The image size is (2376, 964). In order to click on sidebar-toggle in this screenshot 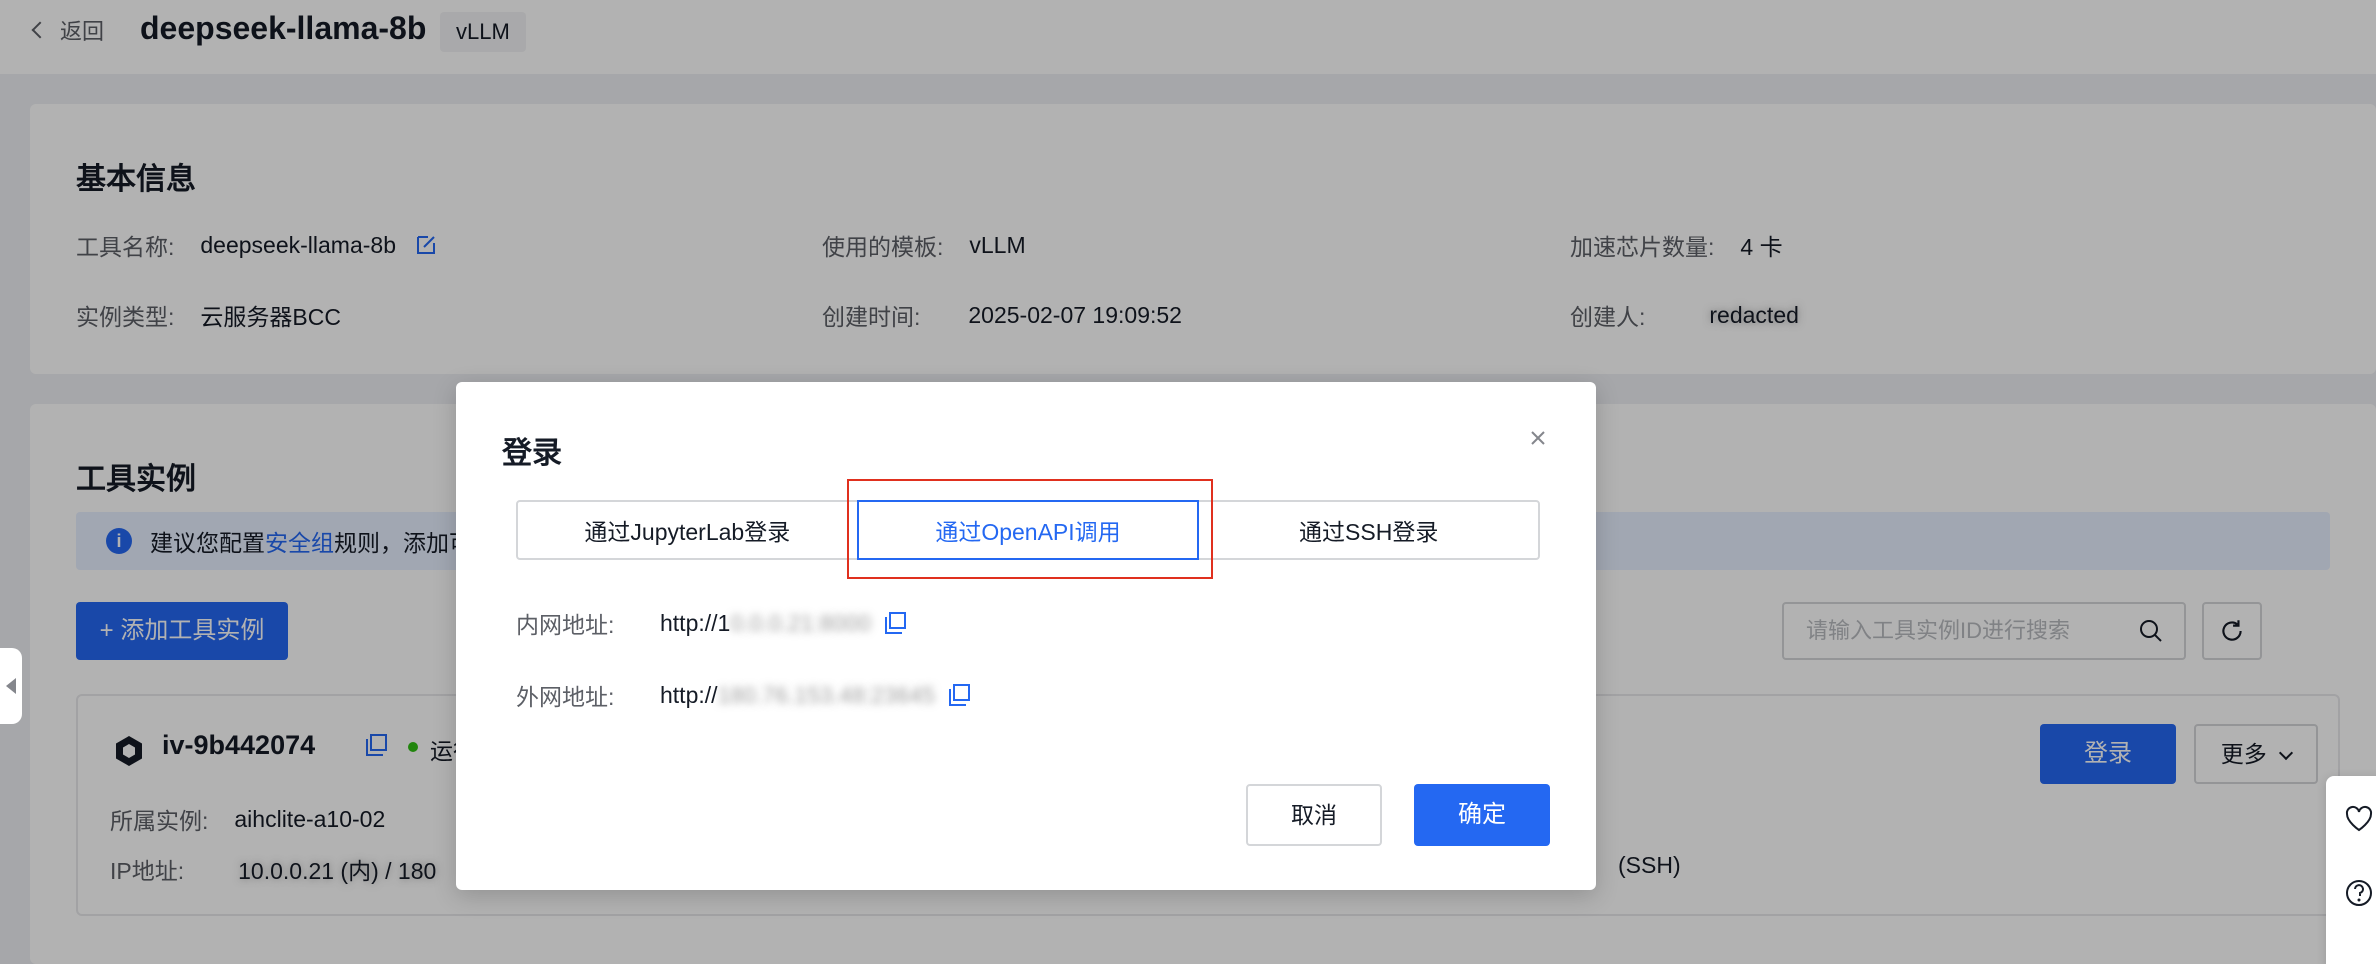, I will do `click(11, 686)`.